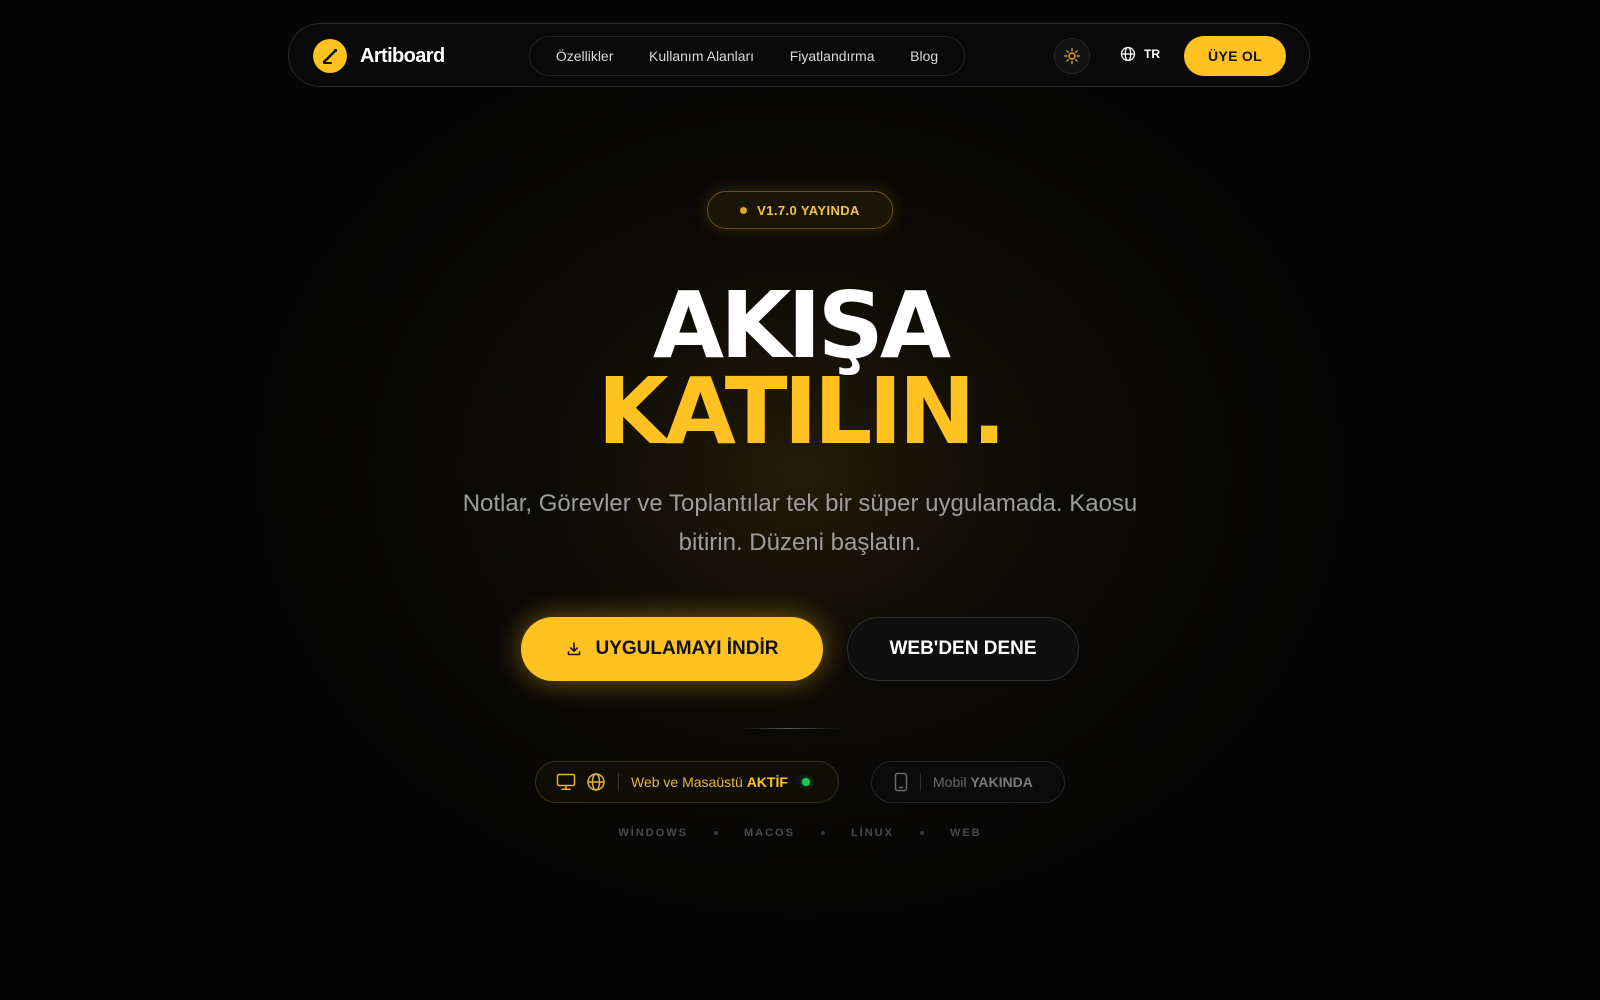 The image size is (1600, 1000). I want to click on brand-name: Artiboard, so click(402, 55).